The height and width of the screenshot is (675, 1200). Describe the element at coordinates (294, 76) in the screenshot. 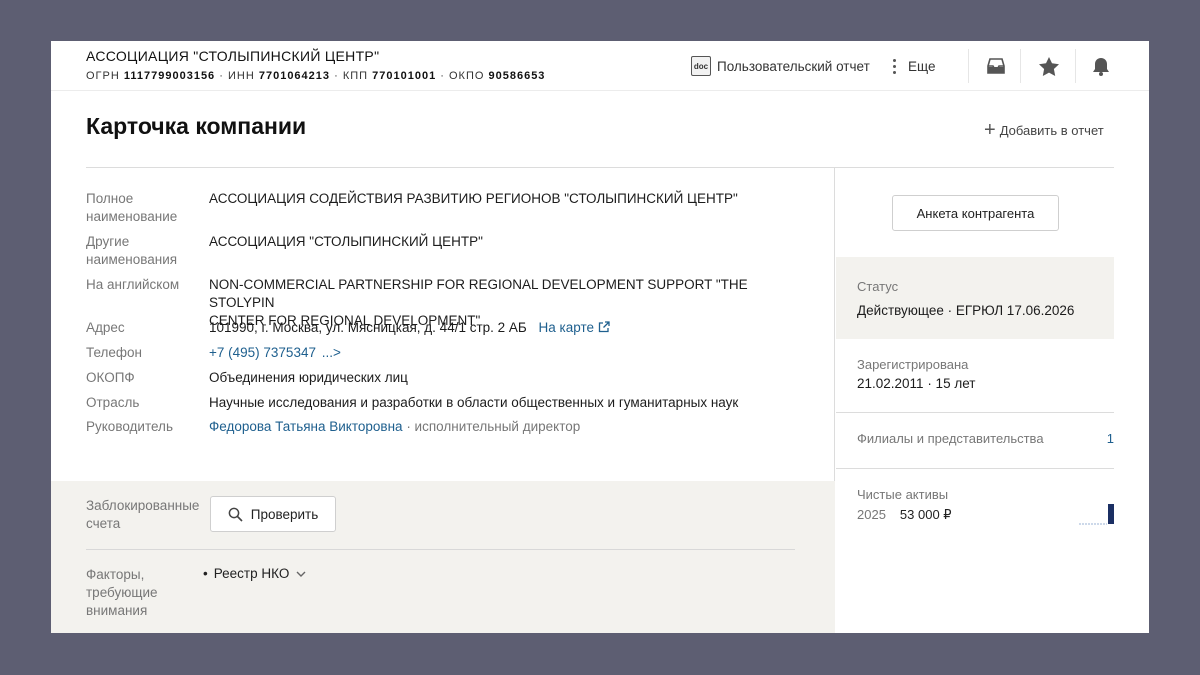

I see `inn-value: 7701064213` at that location.